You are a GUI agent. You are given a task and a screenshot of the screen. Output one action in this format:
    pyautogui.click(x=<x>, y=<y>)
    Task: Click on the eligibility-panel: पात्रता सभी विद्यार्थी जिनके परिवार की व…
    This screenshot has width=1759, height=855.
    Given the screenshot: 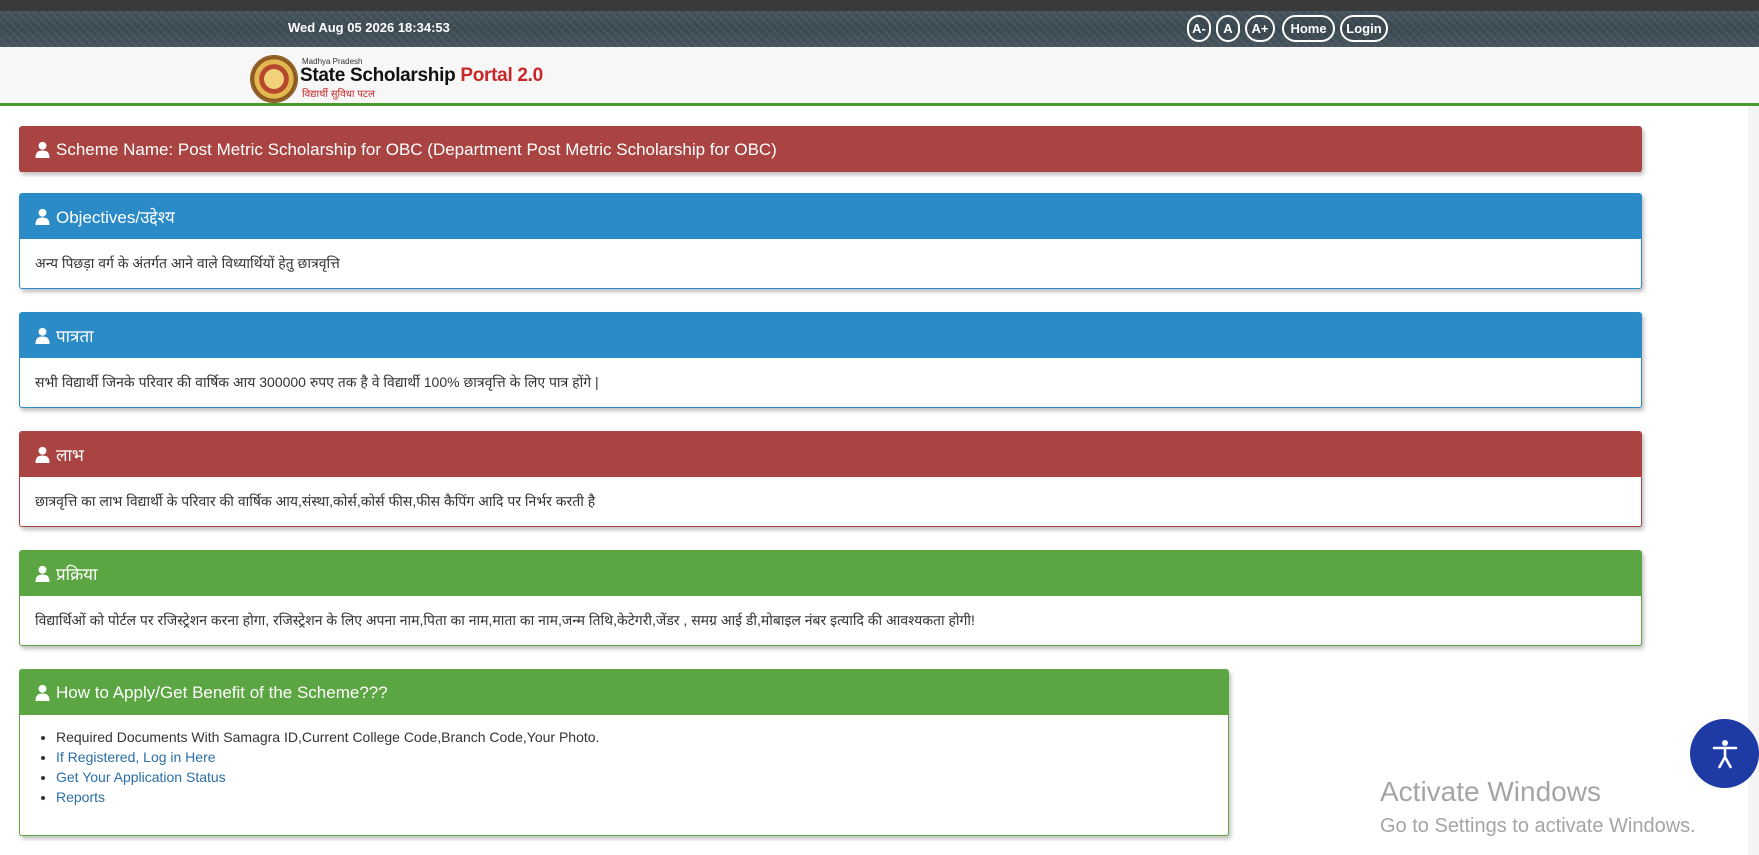 What is the action you would take?
    pyautogui.click(x=830, y=360)
    